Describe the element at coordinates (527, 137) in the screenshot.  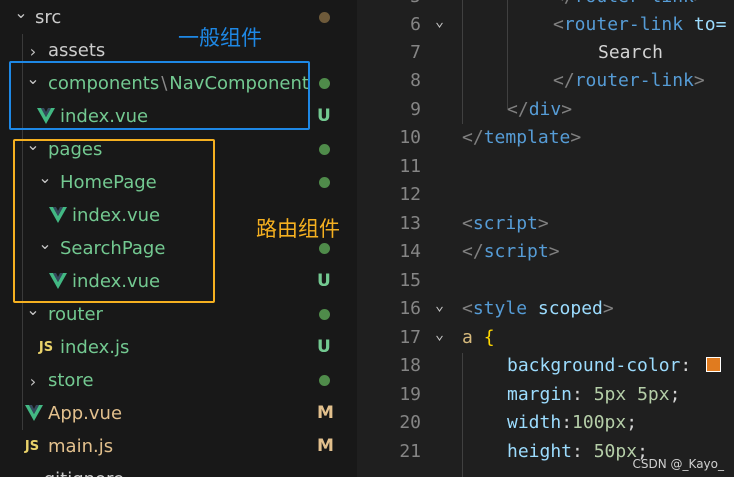
I see `code-token: template` at that location.